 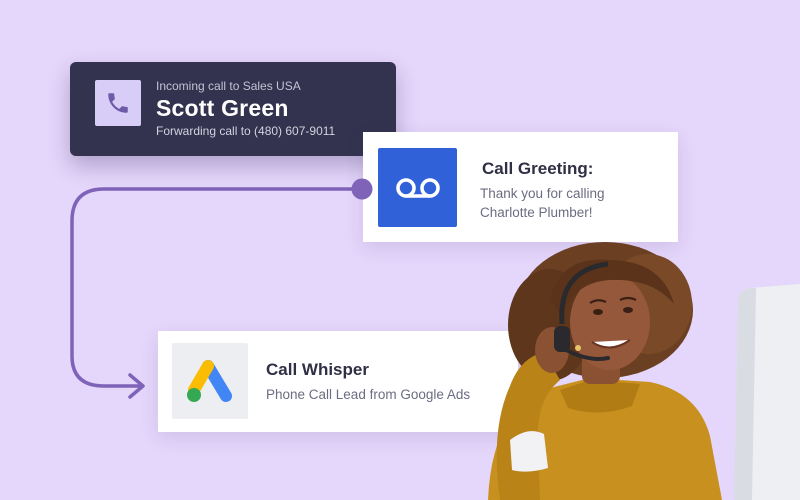 I want to click on forwarding-number: Forwarding call to (480) 607-9011, so click(x=246, y=131).